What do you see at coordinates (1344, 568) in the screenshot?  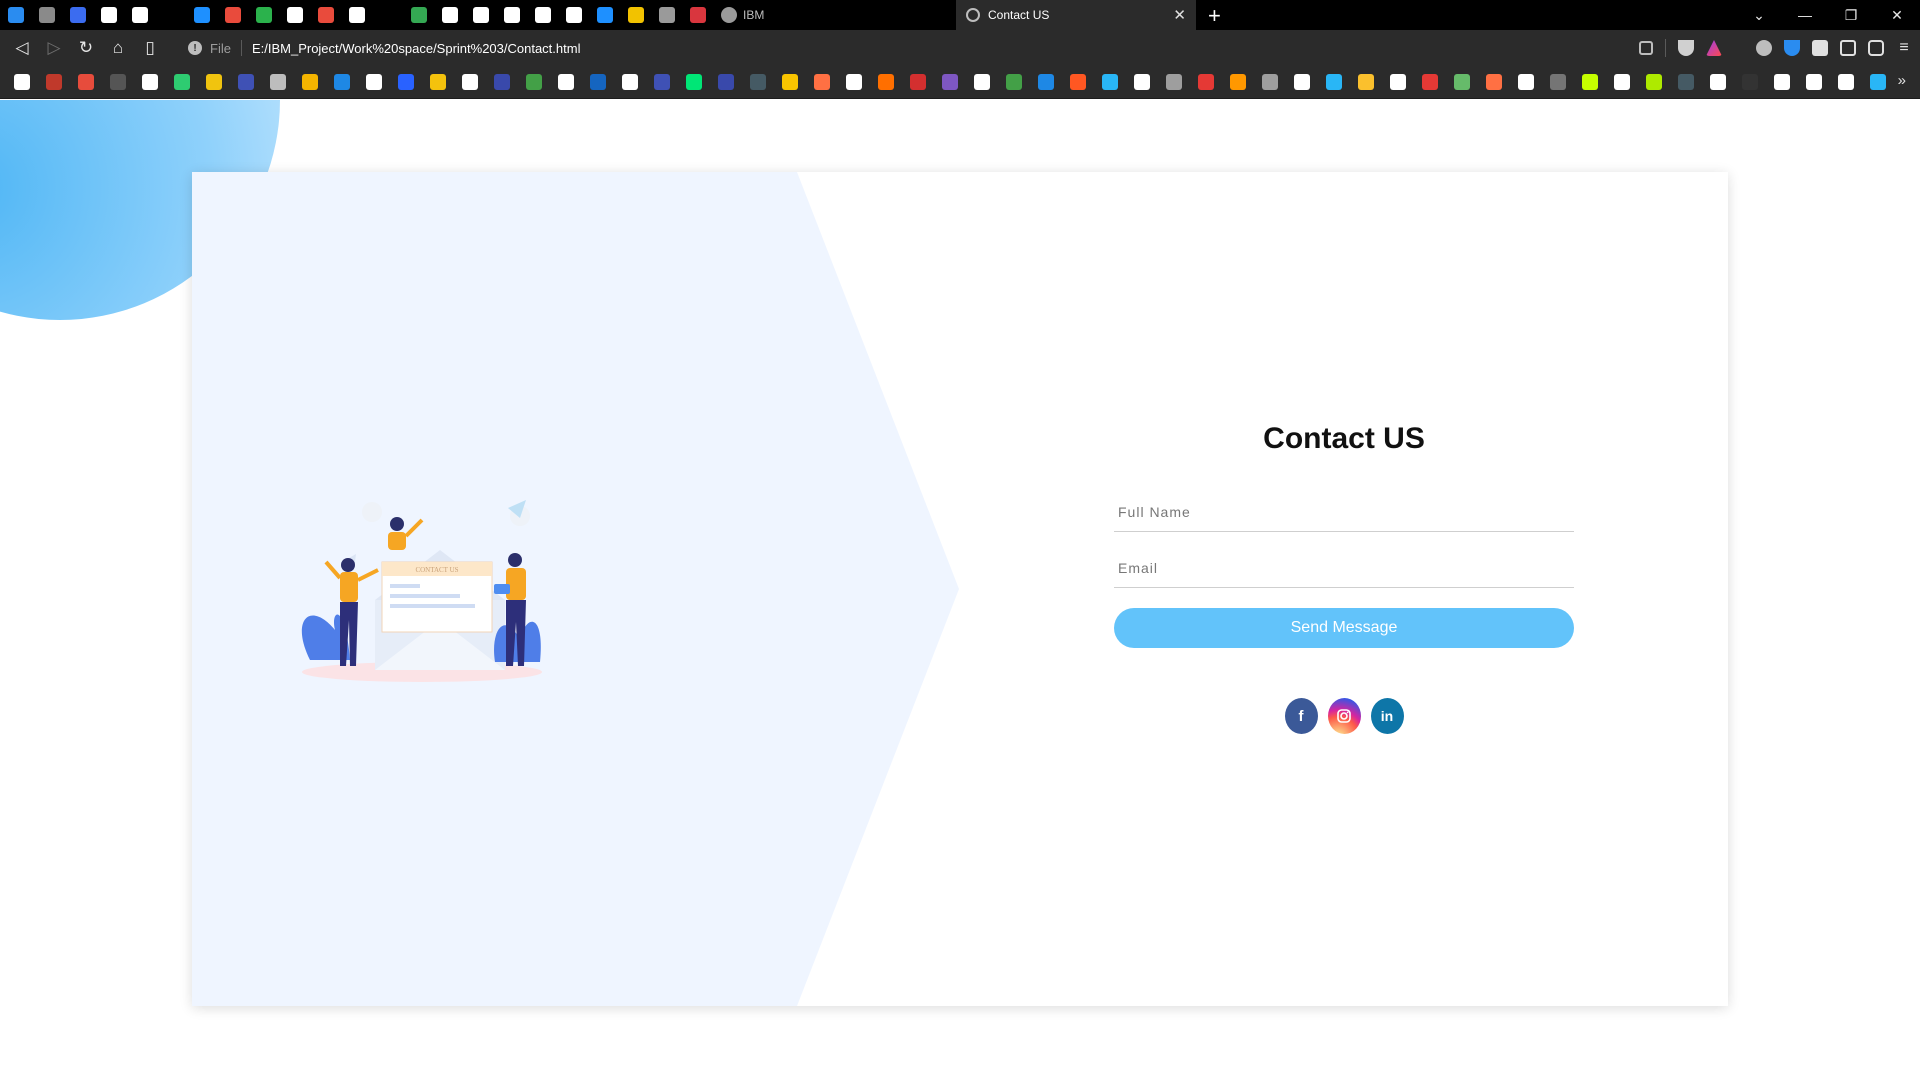 I see `email-field` at bounding box center [1344, 568].